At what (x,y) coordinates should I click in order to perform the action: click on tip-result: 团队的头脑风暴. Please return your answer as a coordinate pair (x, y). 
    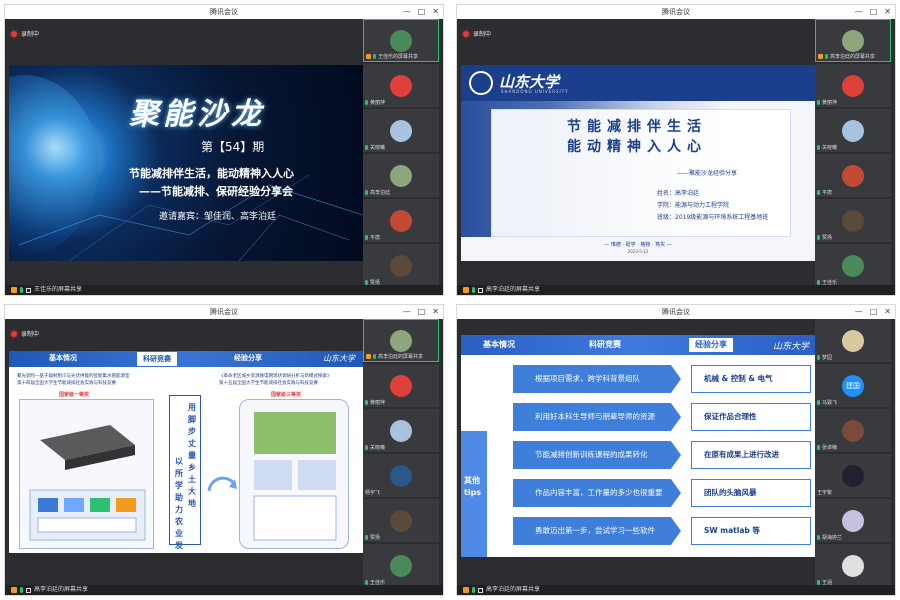
    Looking at the image, I should click on (751, 493).